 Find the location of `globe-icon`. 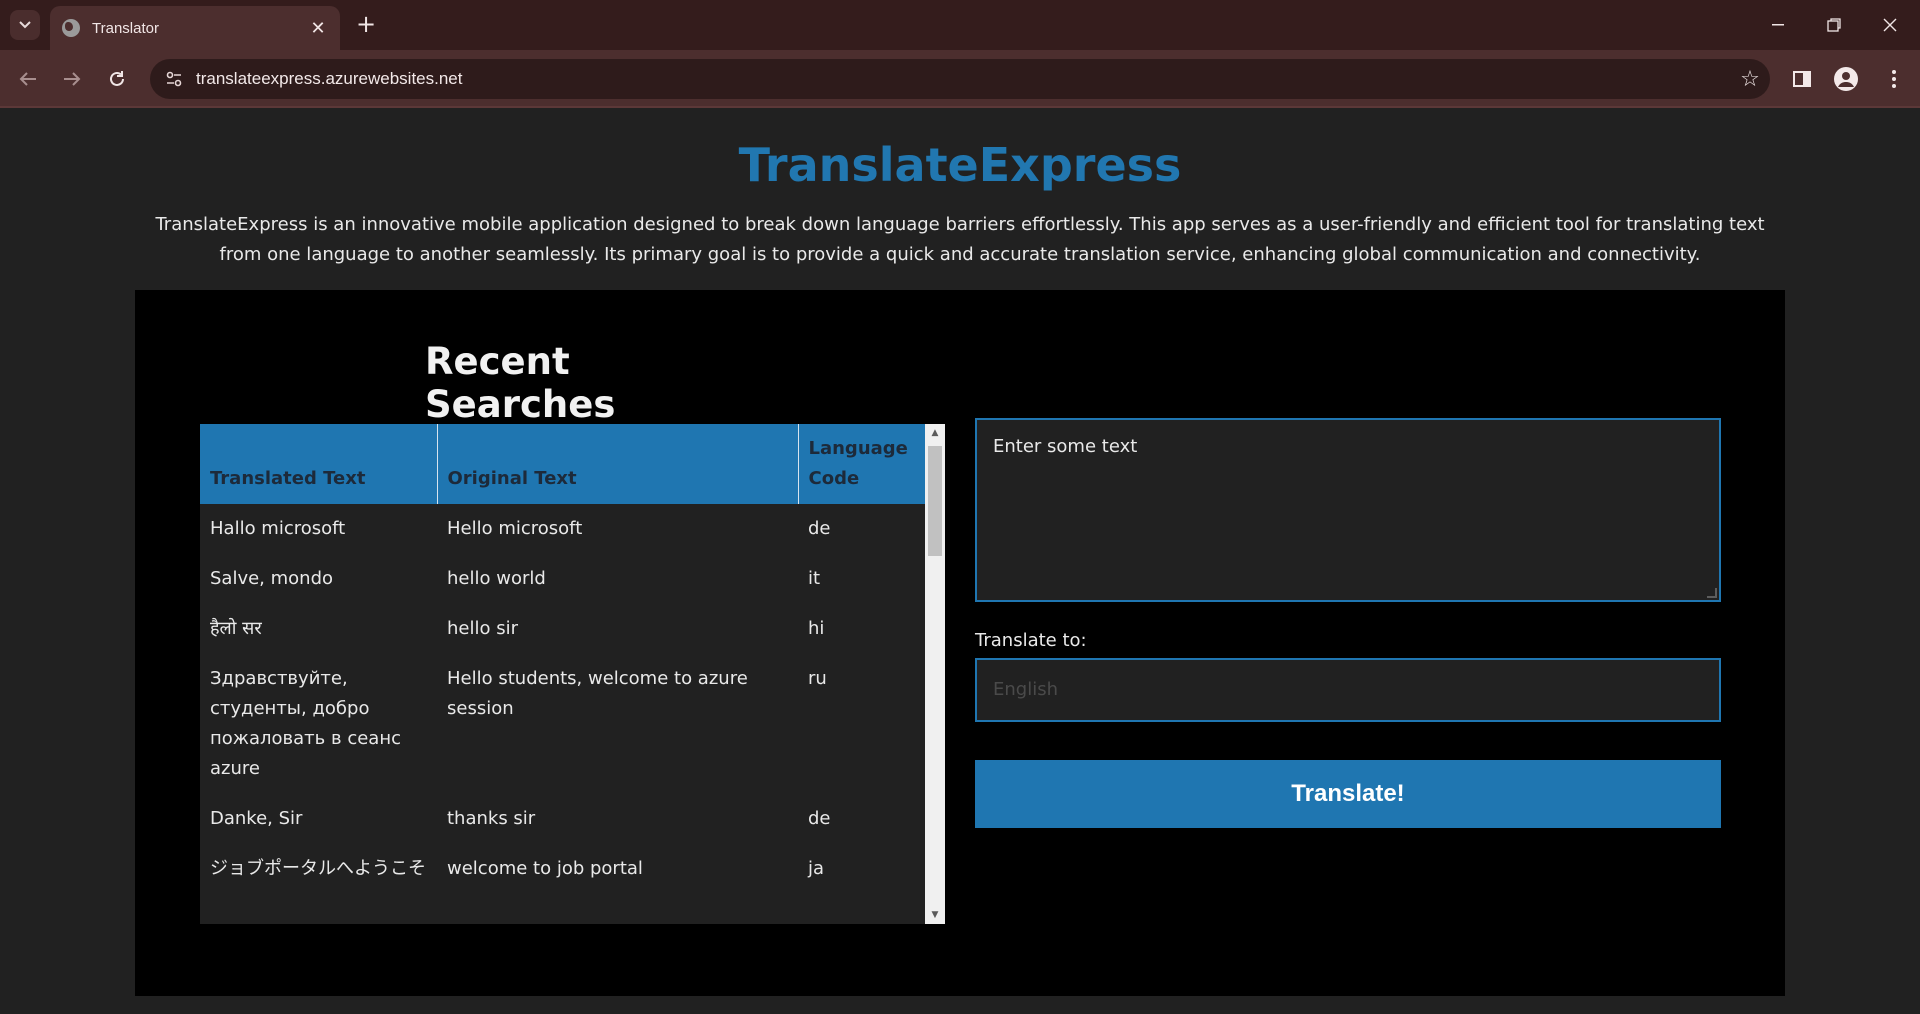

globe-icon is located at coordinates (71, 28).